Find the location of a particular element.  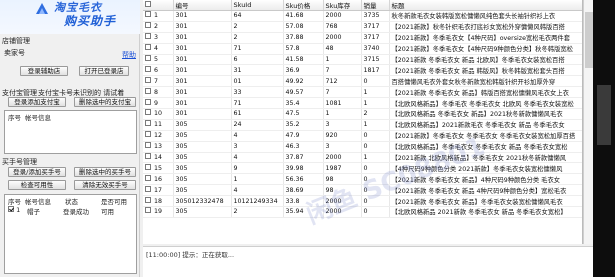

table-scrollbar-thumb is located at coordinates (589, 40).